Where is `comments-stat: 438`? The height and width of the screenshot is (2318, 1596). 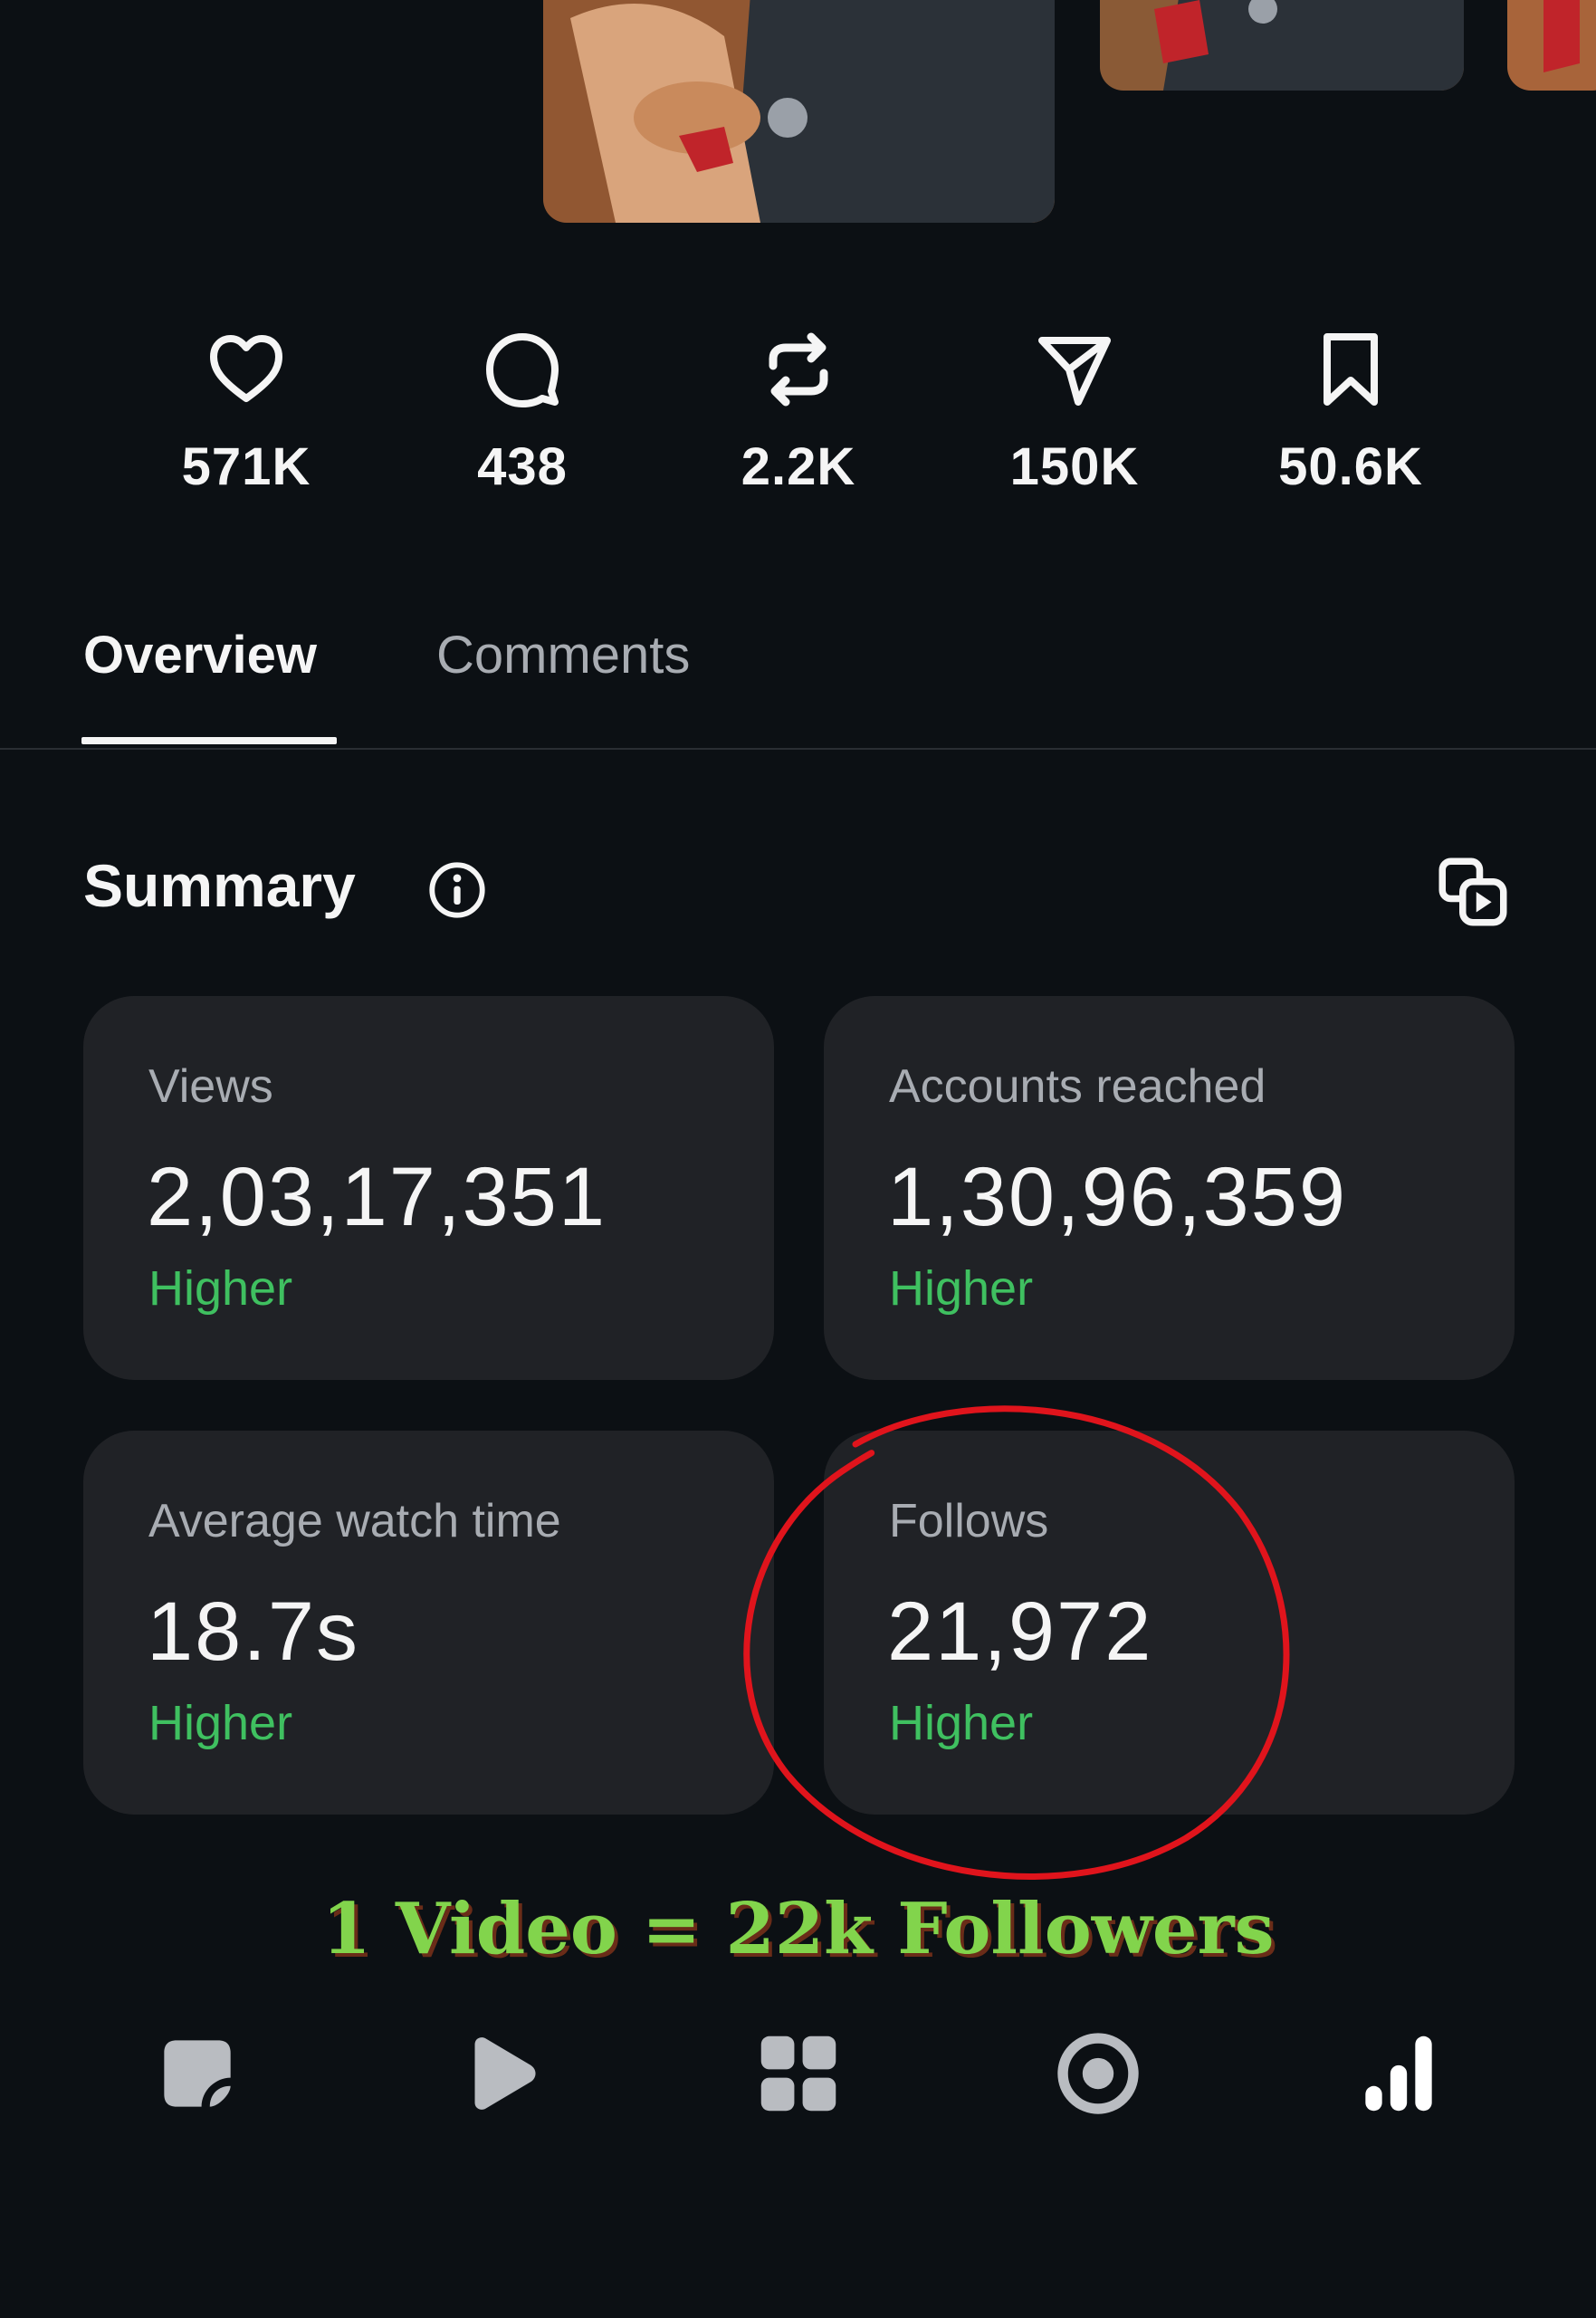 comments-stat: 438 is located at coordinates (522, 411).